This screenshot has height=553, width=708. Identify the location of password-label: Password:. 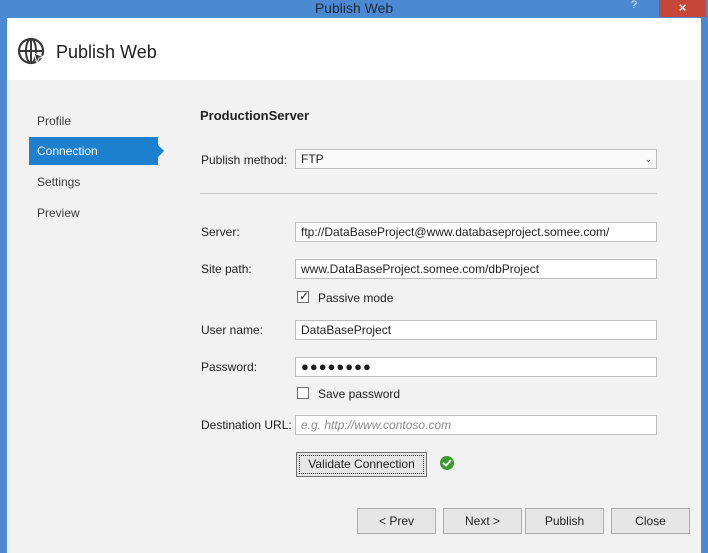
(229, 367).